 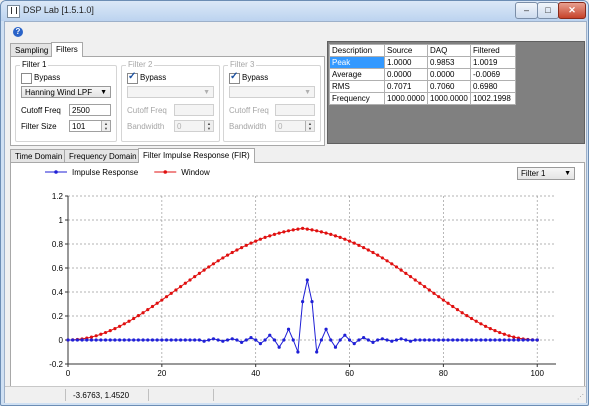 I want to click on table-cell: Average, so click(x=357, y=74).